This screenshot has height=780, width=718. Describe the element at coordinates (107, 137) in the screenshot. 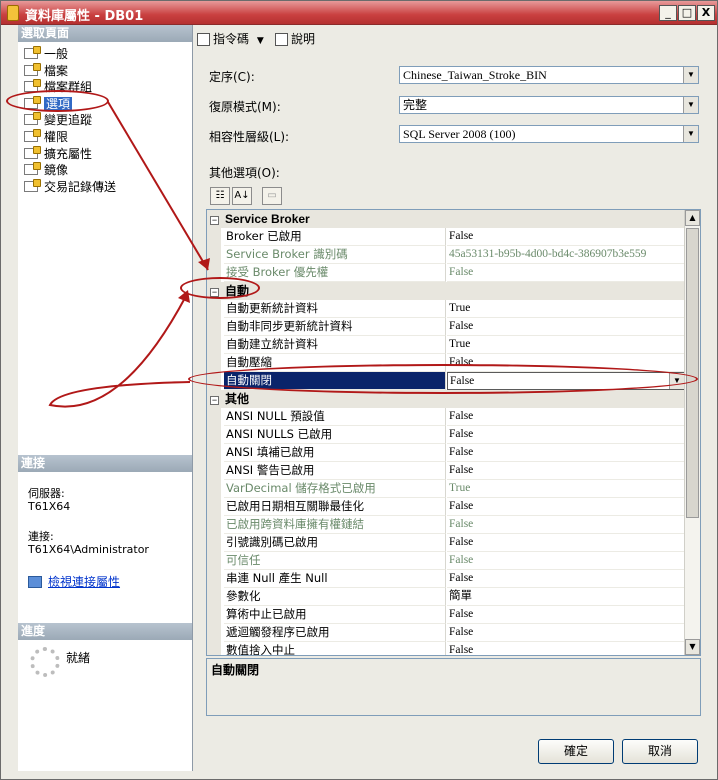

I see `page-item: 權限` at that location.